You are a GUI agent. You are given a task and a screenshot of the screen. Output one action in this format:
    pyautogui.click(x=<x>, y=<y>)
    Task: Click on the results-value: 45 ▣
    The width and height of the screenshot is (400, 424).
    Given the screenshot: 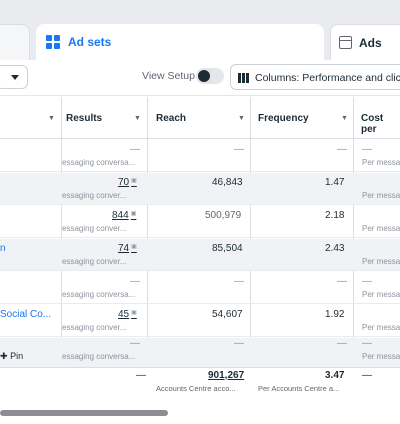 What is the action you would take?
    pyautogui.click(x=127, y=314)
    